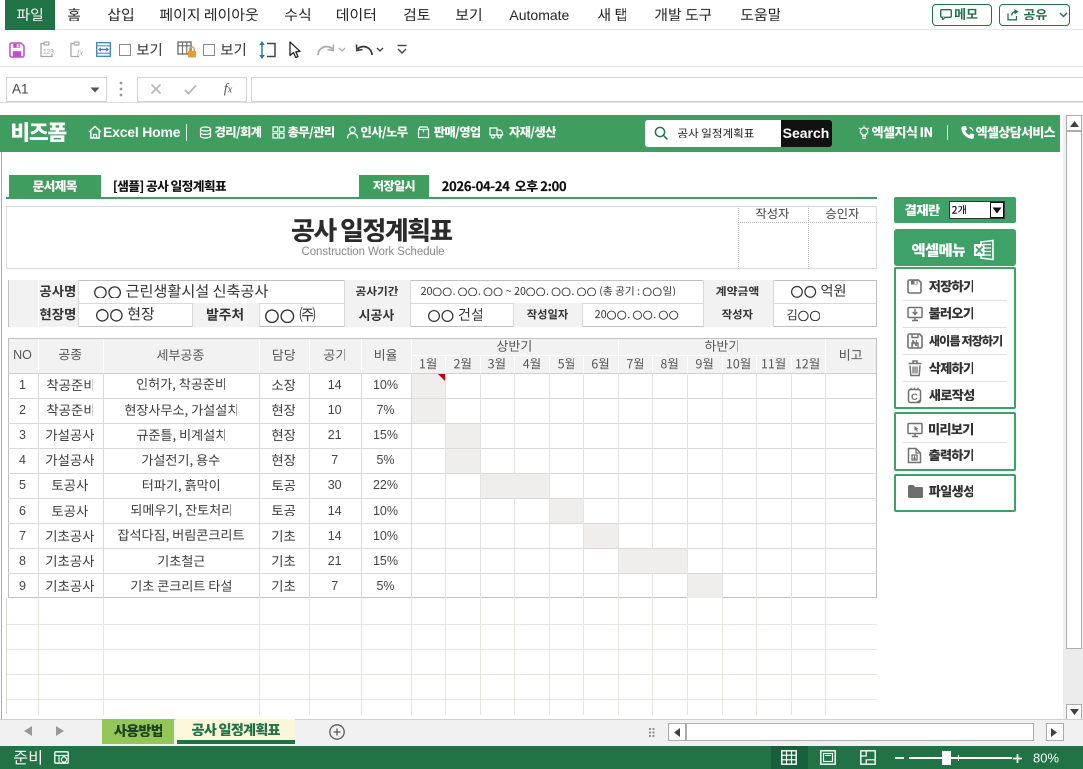  What do you see at coordinates (914, 397) in the screenshot?
I see `svg-text: C` at bounding box center [914, 397].